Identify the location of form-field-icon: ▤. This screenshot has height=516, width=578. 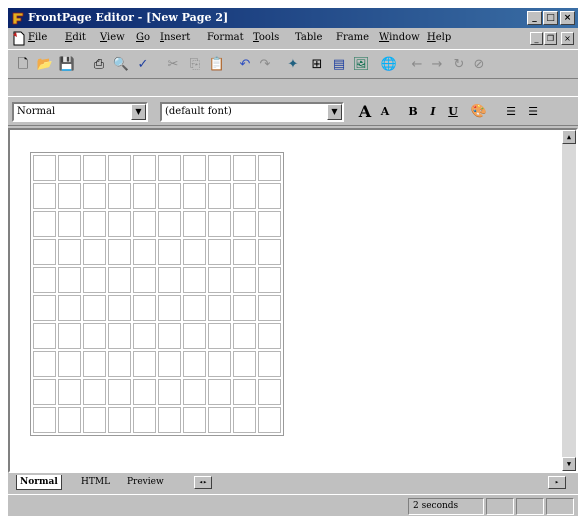
(339, 65).